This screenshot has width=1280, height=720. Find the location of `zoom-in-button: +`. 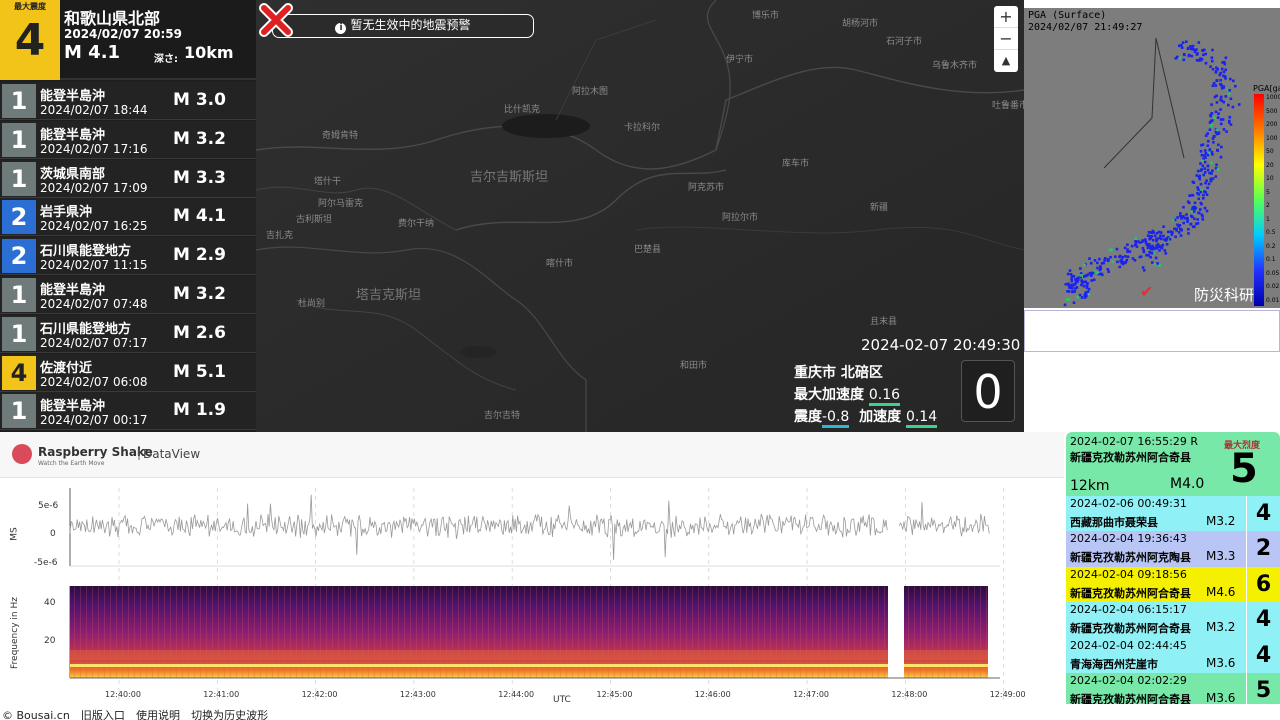

zoom-in-button: + is located at coordinates (1006, 17).